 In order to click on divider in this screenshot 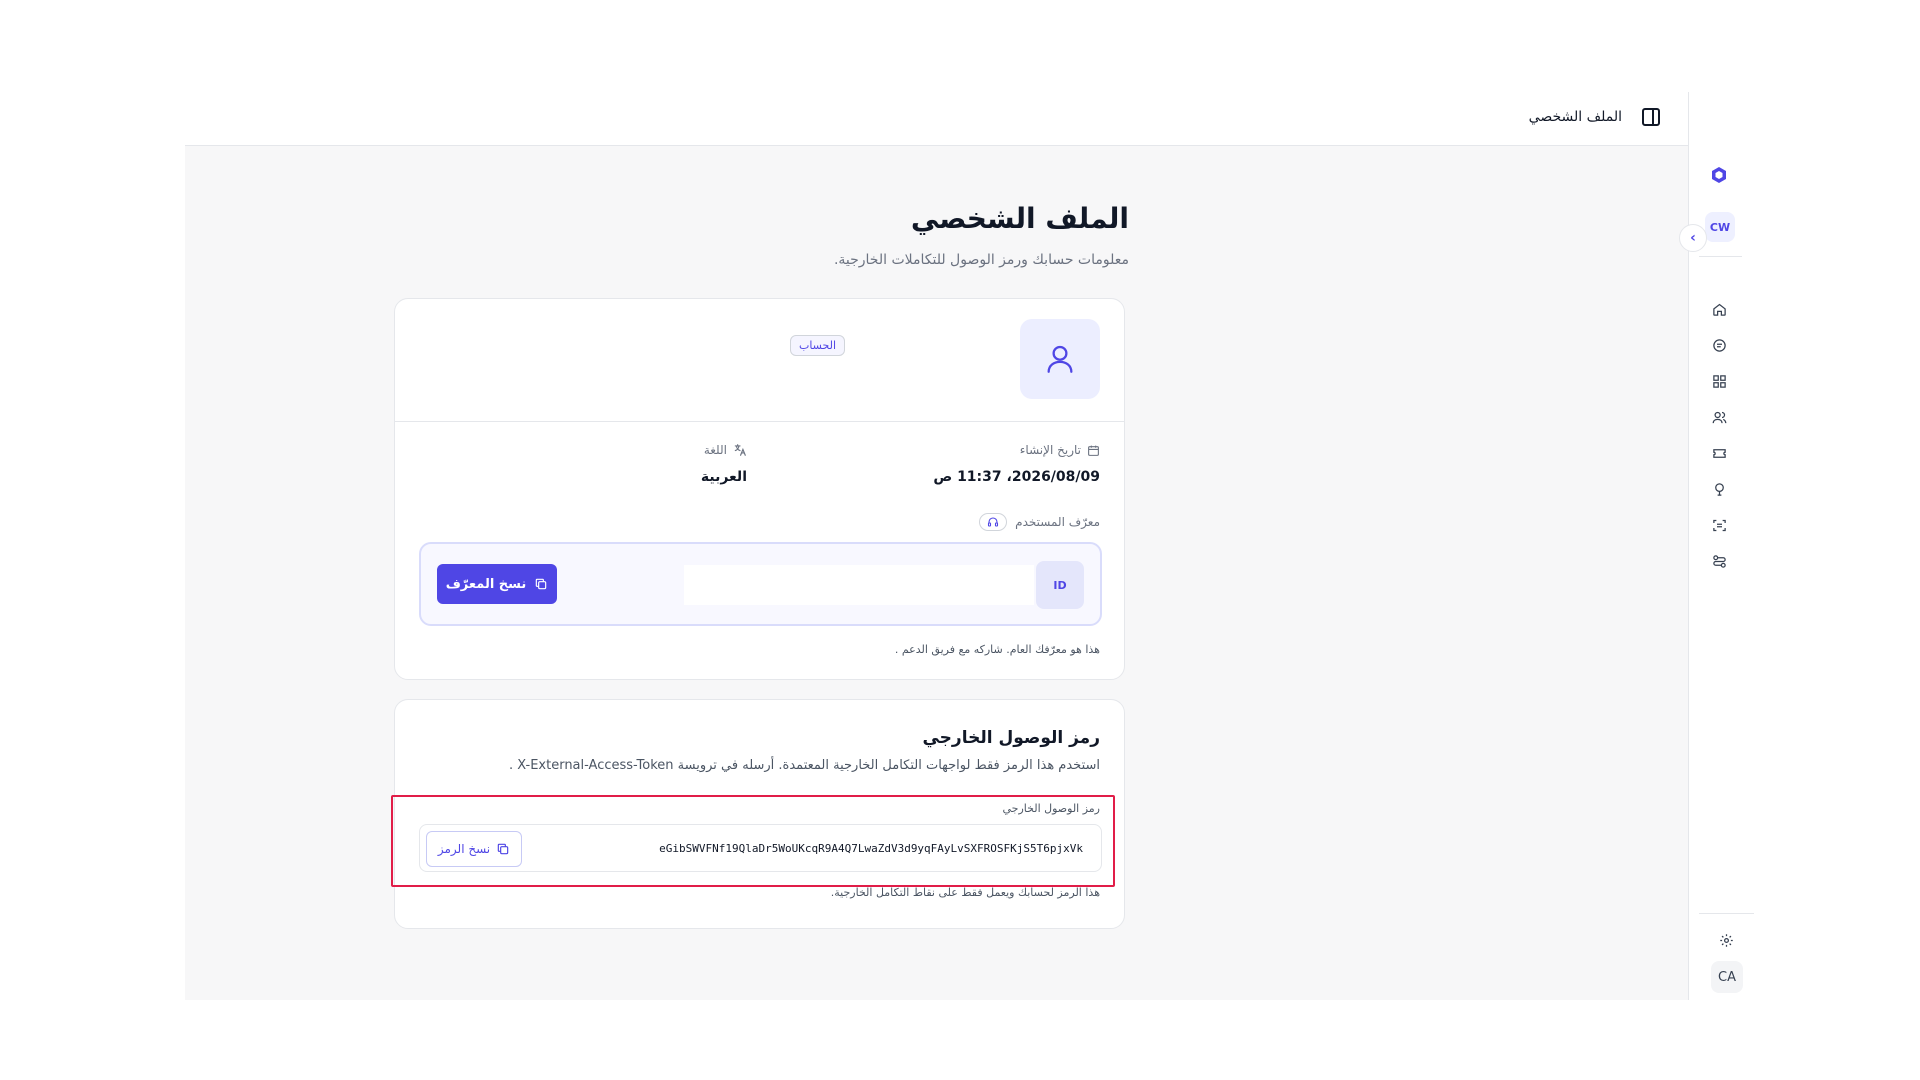, I will do `click(759, 421)`.